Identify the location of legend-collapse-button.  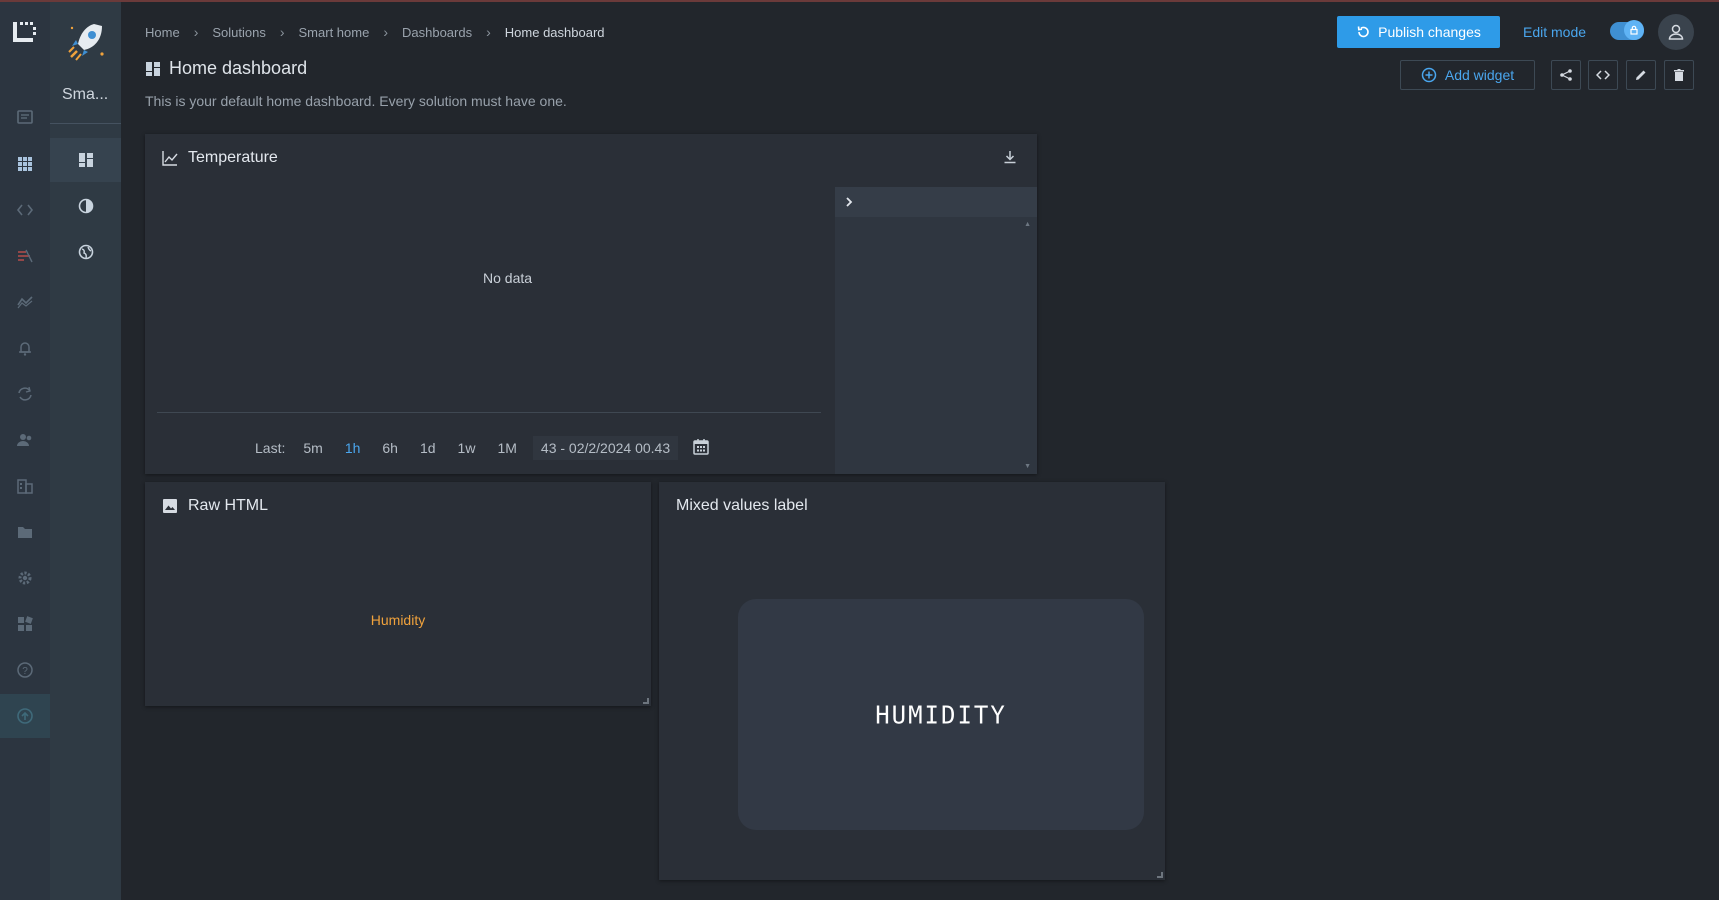
(936, 202).